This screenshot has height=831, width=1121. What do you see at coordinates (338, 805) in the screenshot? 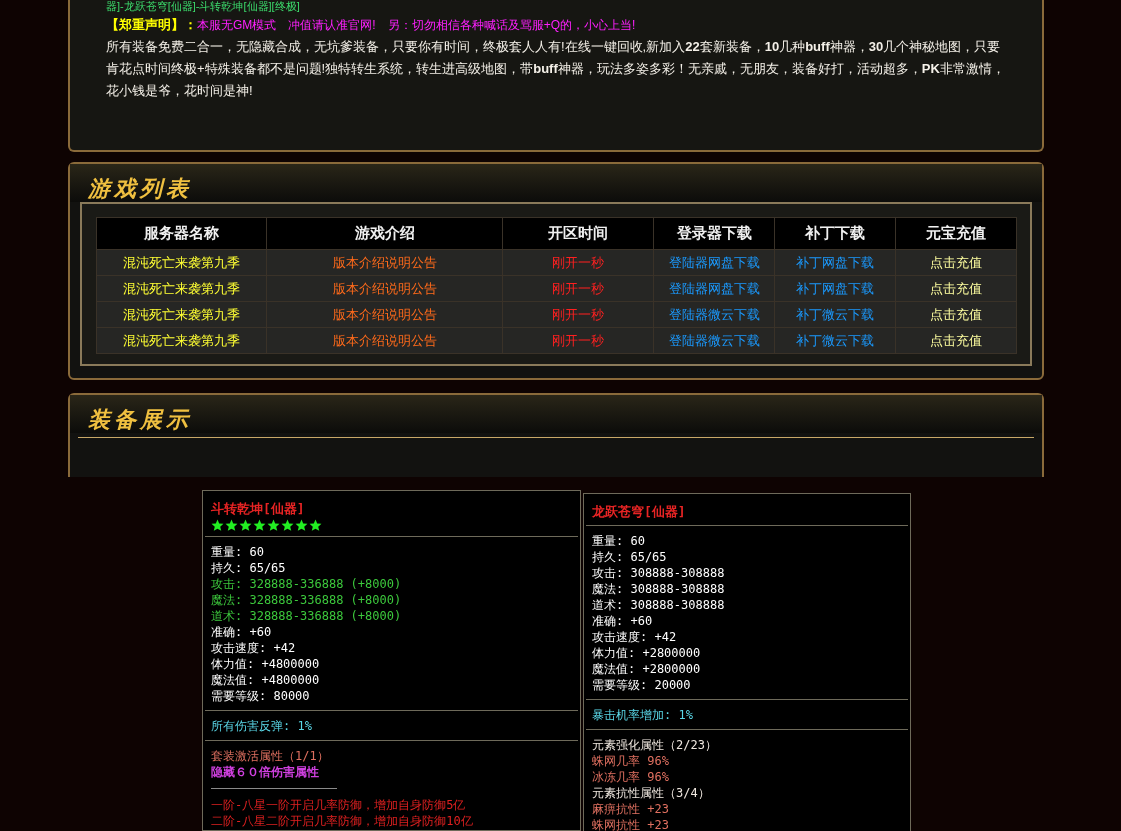
I see `stat-line: 一阶-八星一阶开启几率防御，增加自身防御5亿` at bounding box center [338, 805].